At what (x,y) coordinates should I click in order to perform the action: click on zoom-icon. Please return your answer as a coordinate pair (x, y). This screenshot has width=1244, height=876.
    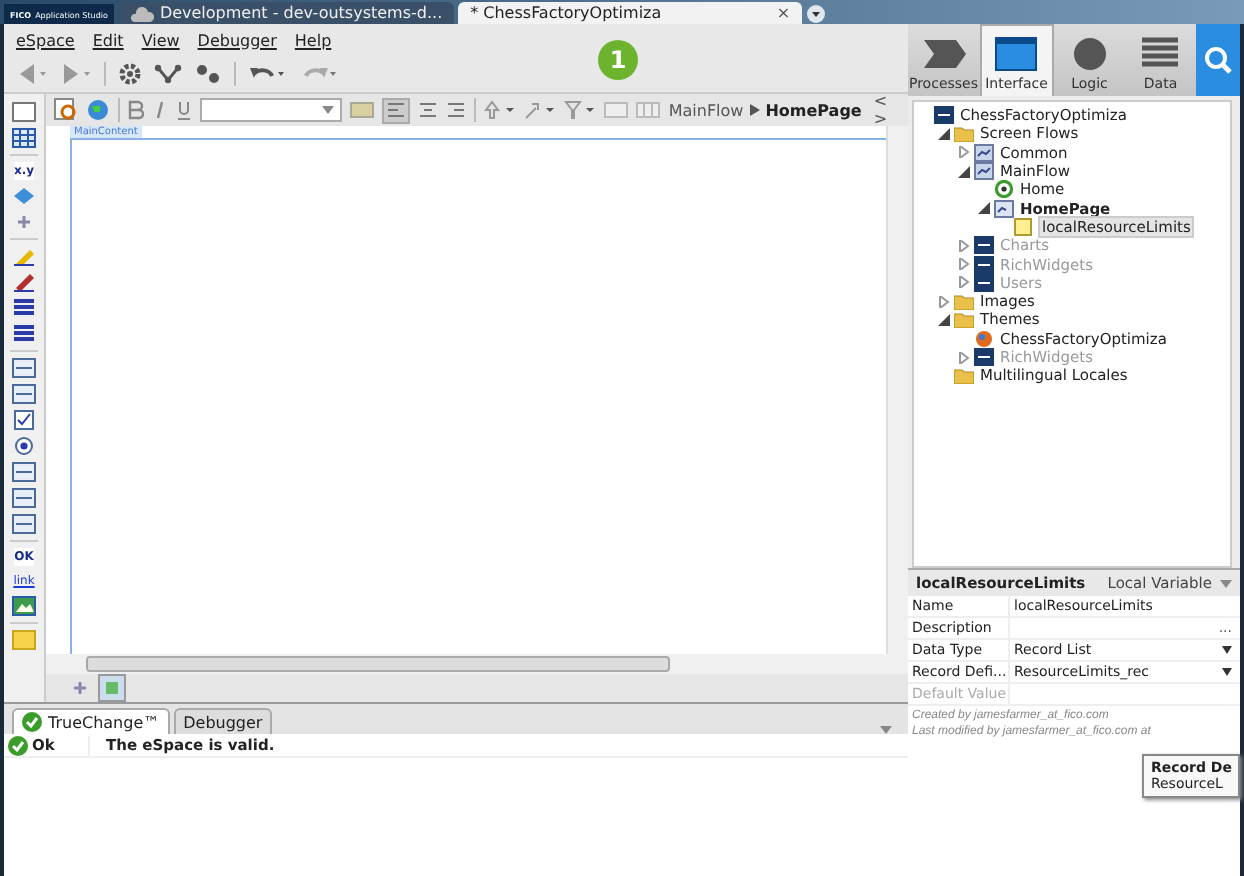
    Looking at the image, I should click on (66, 110).